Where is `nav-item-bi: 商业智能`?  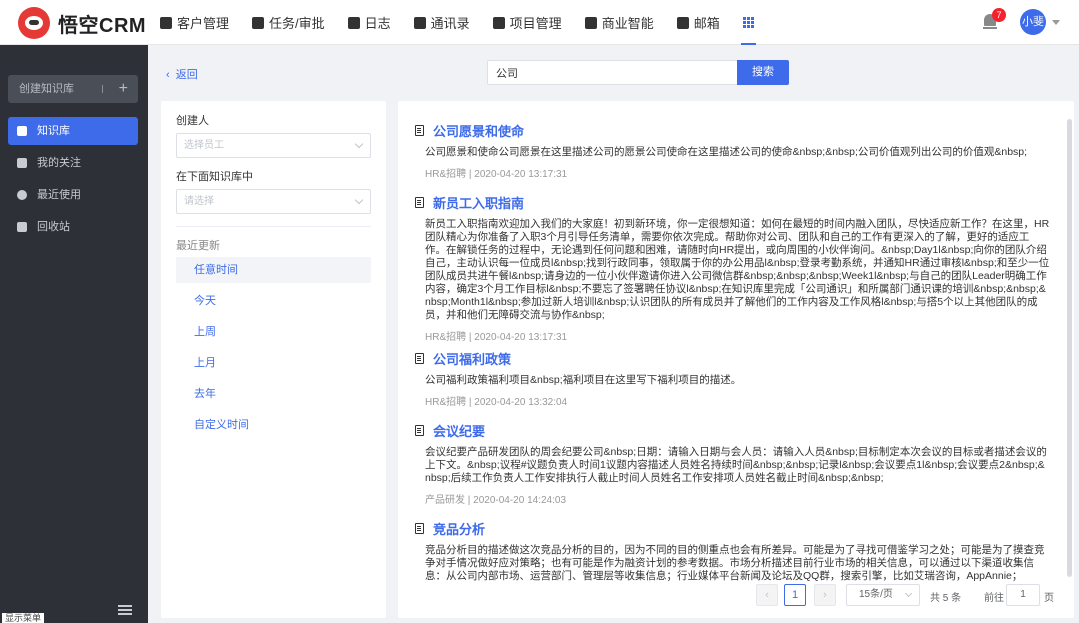 nav-item-bi: 商业智能 is located at coordinates (619, 22).